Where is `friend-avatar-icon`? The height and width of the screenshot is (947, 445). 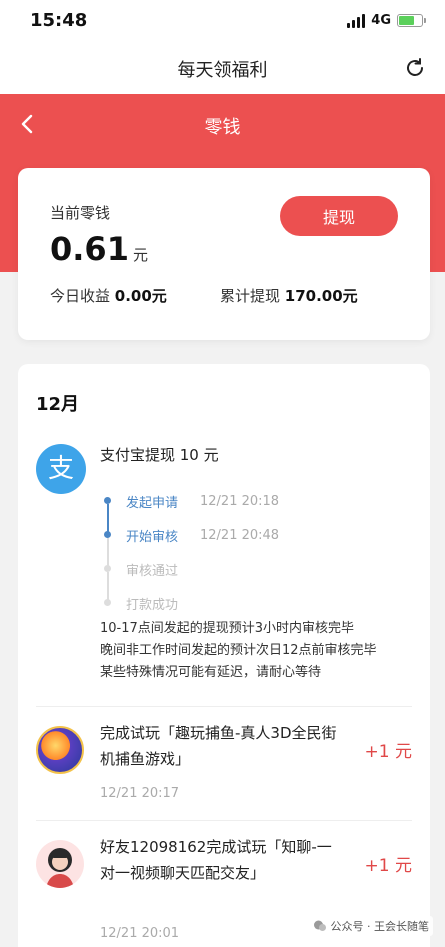
friend-avatar-icon is located at coordinates (60, 864).